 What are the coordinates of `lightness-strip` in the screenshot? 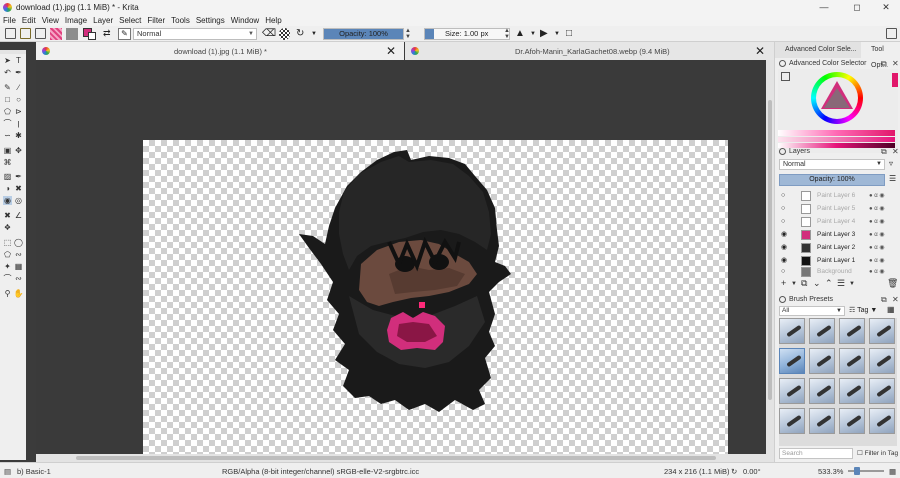 It's located at (836, 133).